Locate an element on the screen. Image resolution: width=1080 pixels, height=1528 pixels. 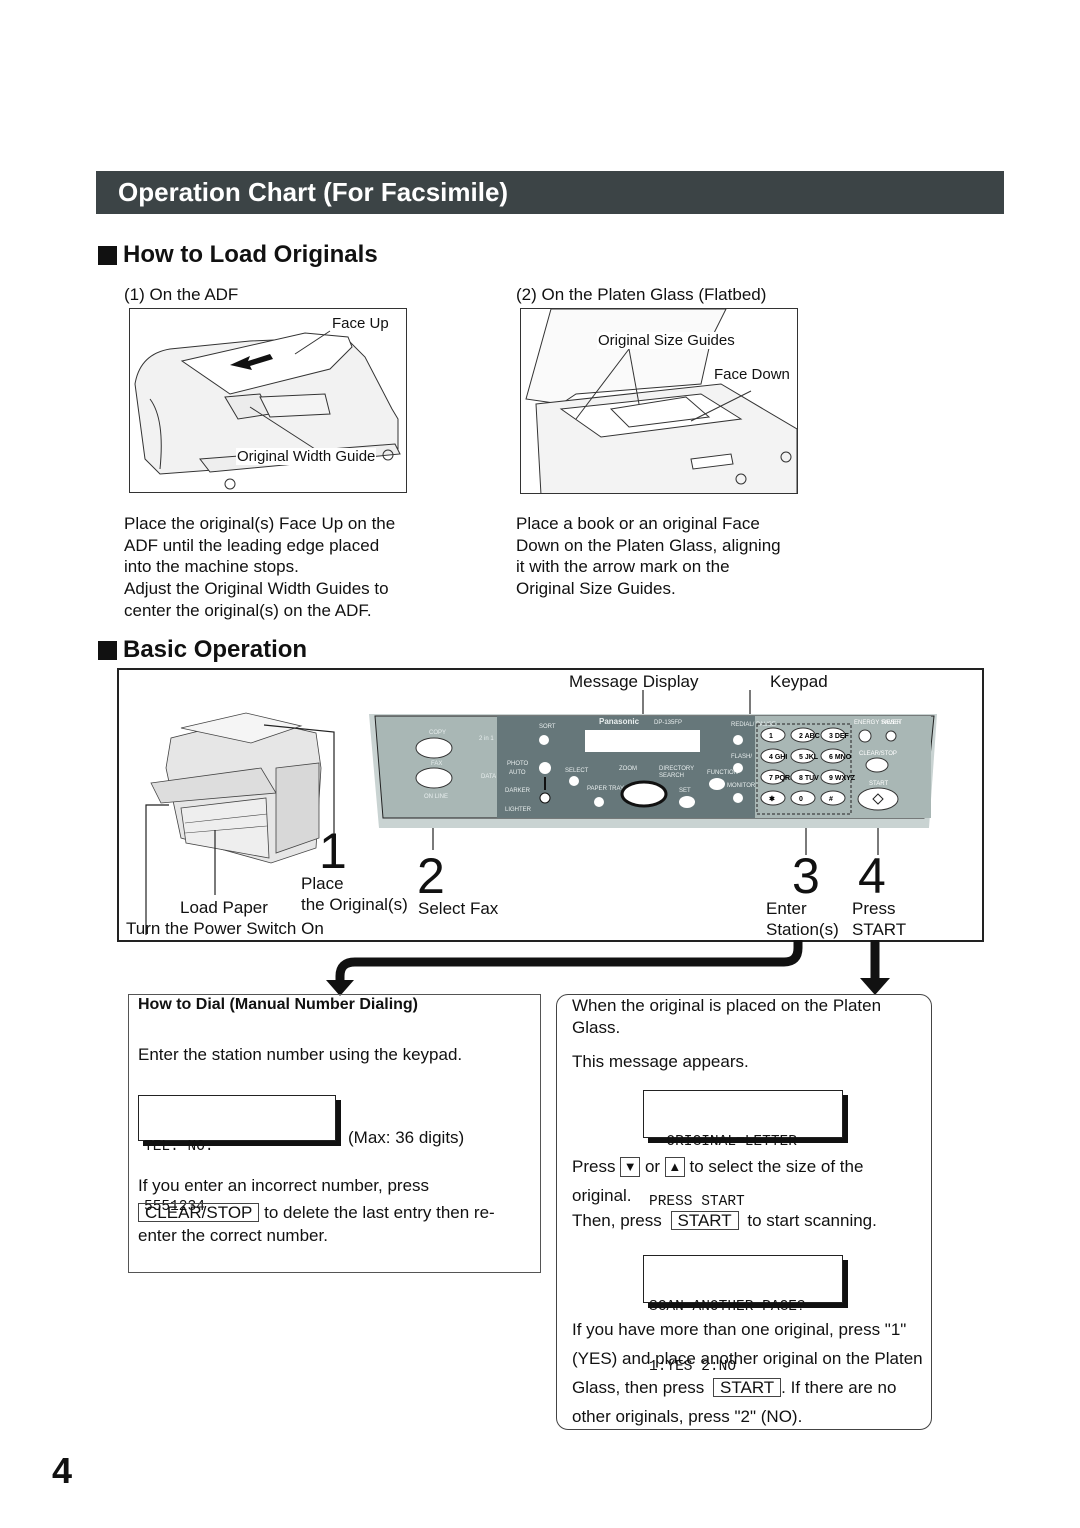
step-3-number: 3 is located at coordinates (806, 876).